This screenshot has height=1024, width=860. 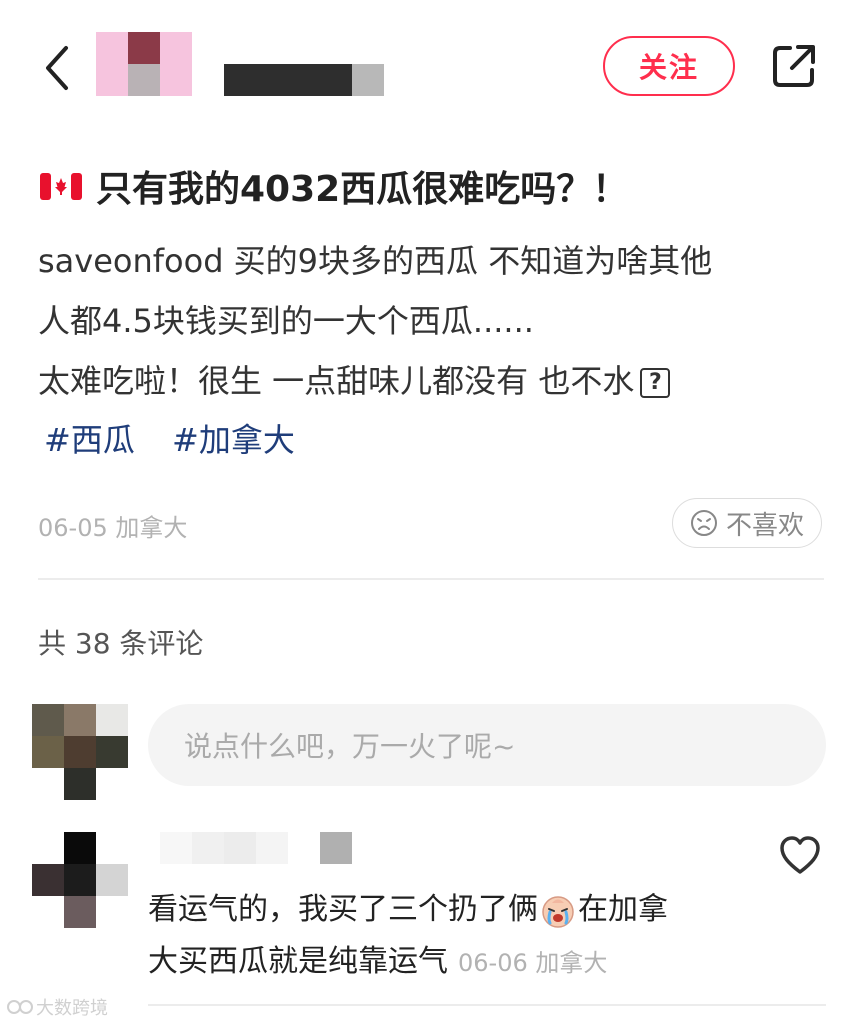 What do you see at coordinates (121, 643) in the screenshot?
I see `comment-count: 共 38 条评论` at bounding box center [121, 643].